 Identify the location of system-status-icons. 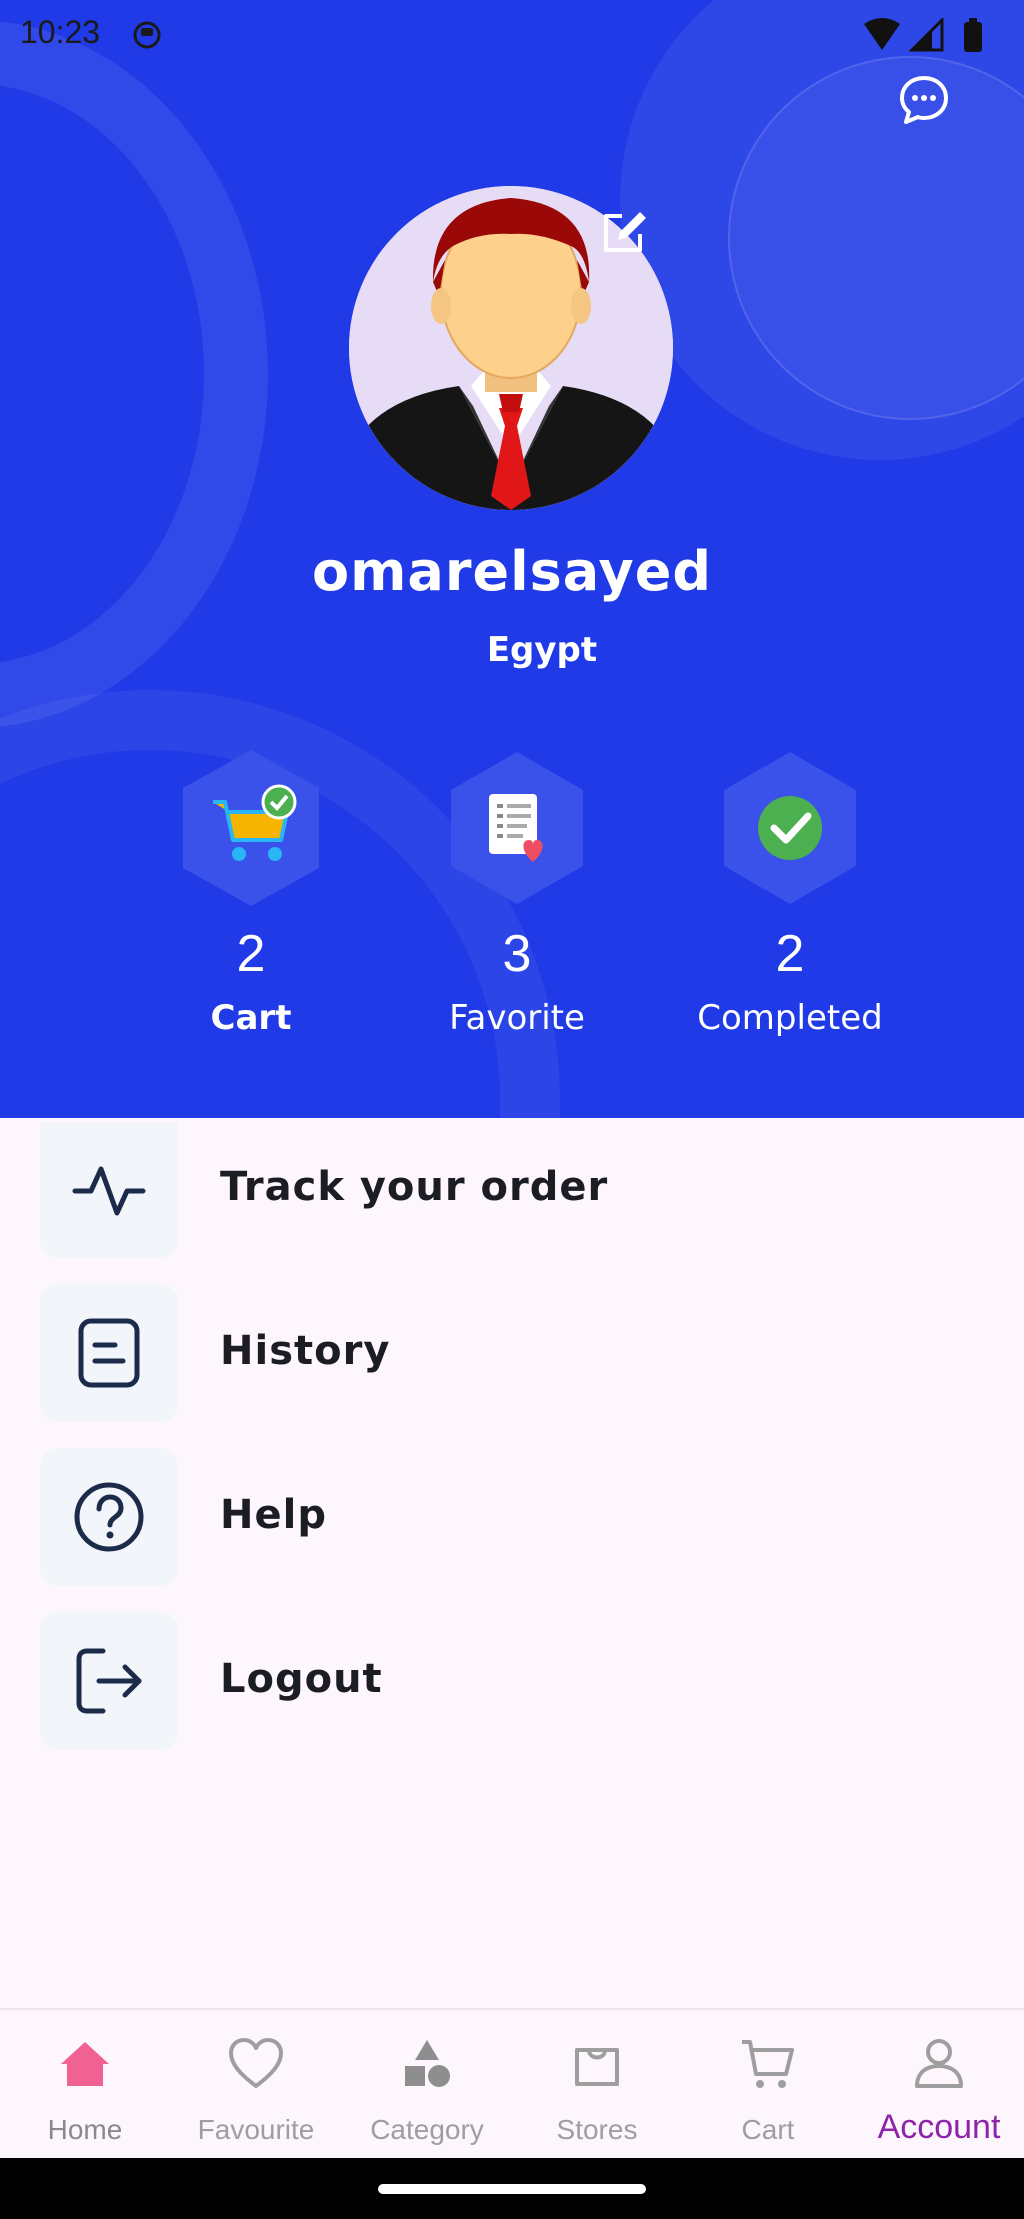
(923, 35).